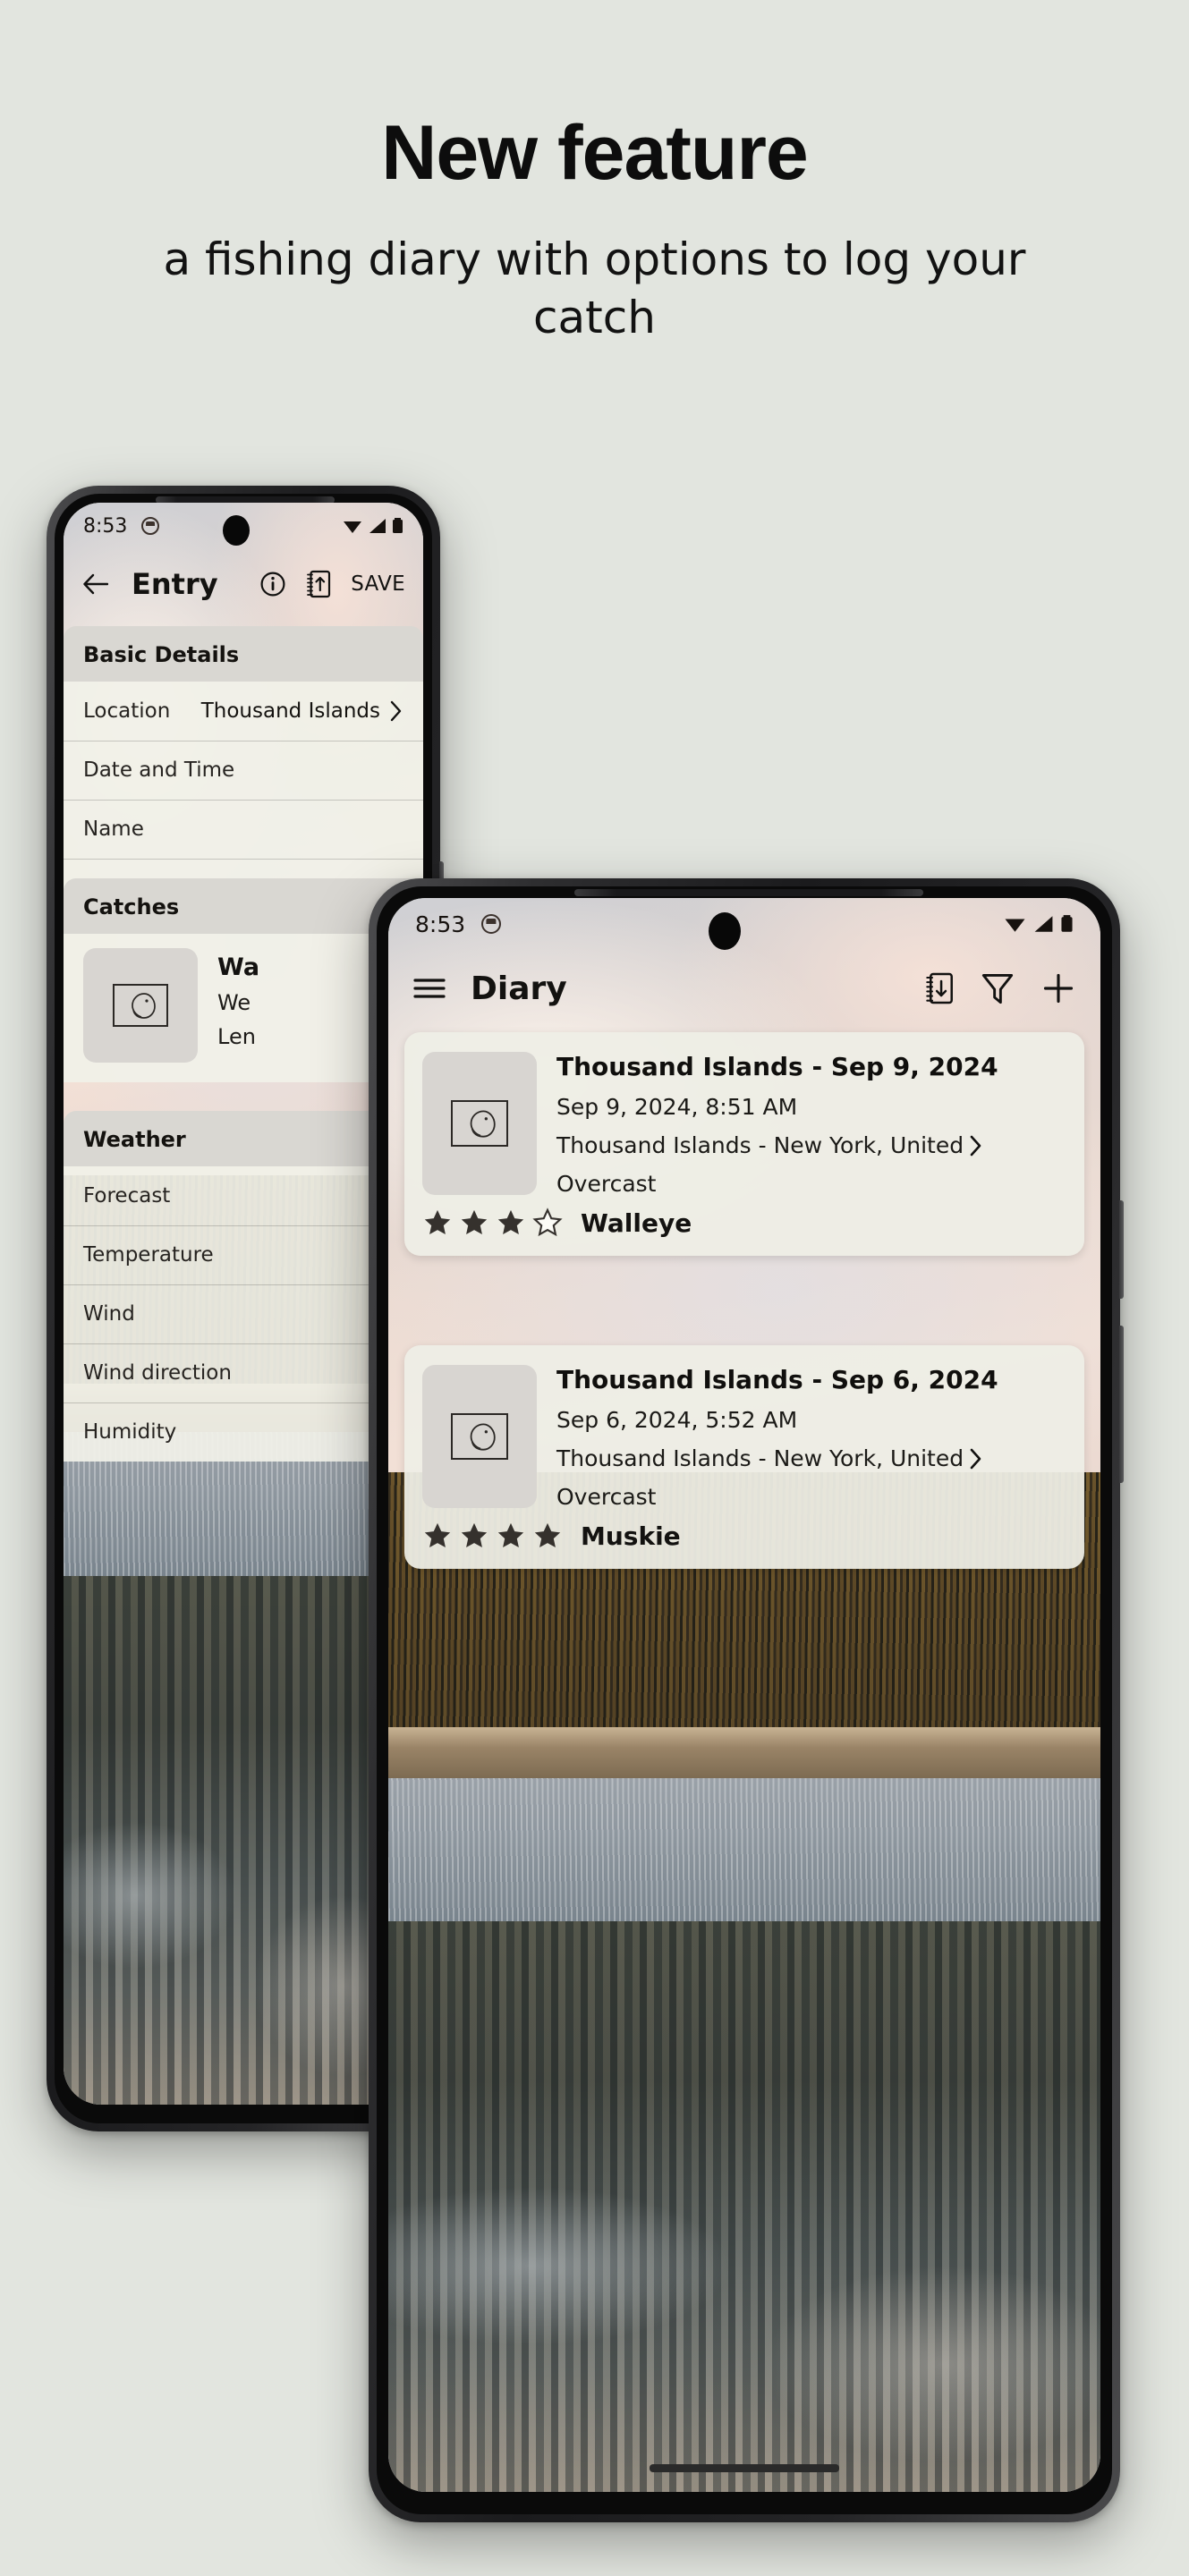 The height and width of the screenshot is (2576, 1189). I want to click on catch-length-label: Len, so click(236, 1036).